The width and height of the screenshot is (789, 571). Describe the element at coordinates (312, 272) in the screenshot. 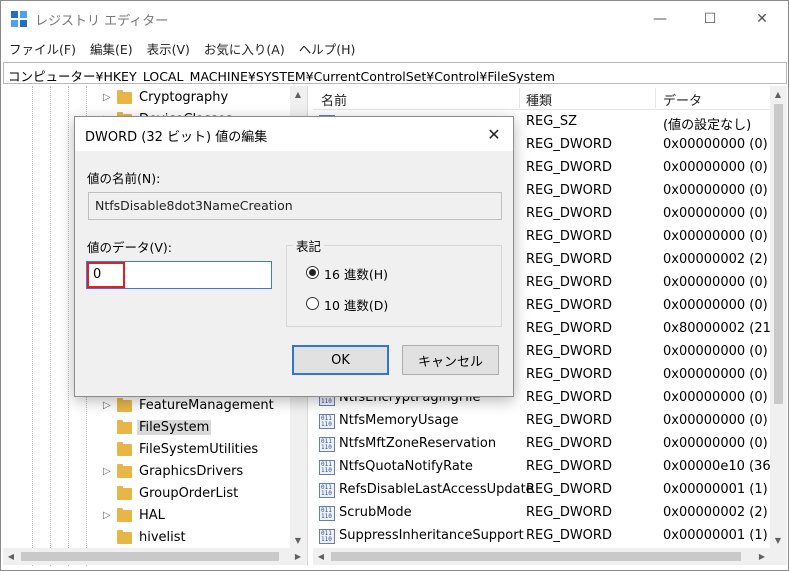

I see `radio-hex` at that location.